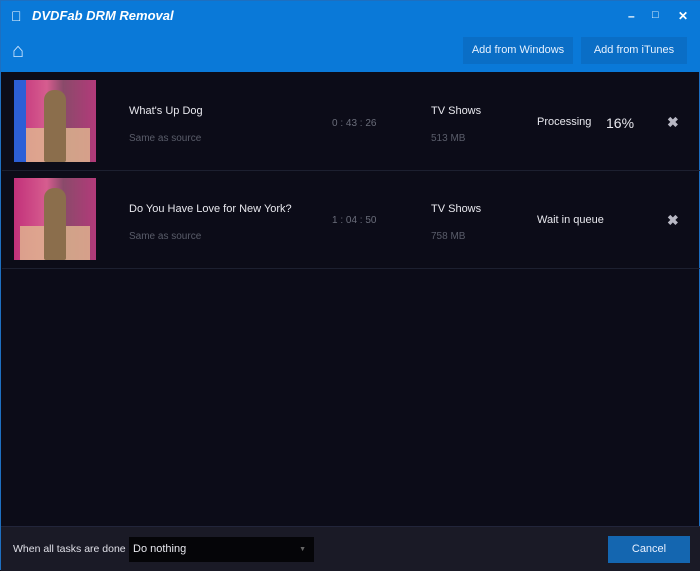 The height and width of the screenshot is (571, 700). Describe the element at coordinates (570, 220) in the screenshot. I see `task-status: Wait in queue` at that location.